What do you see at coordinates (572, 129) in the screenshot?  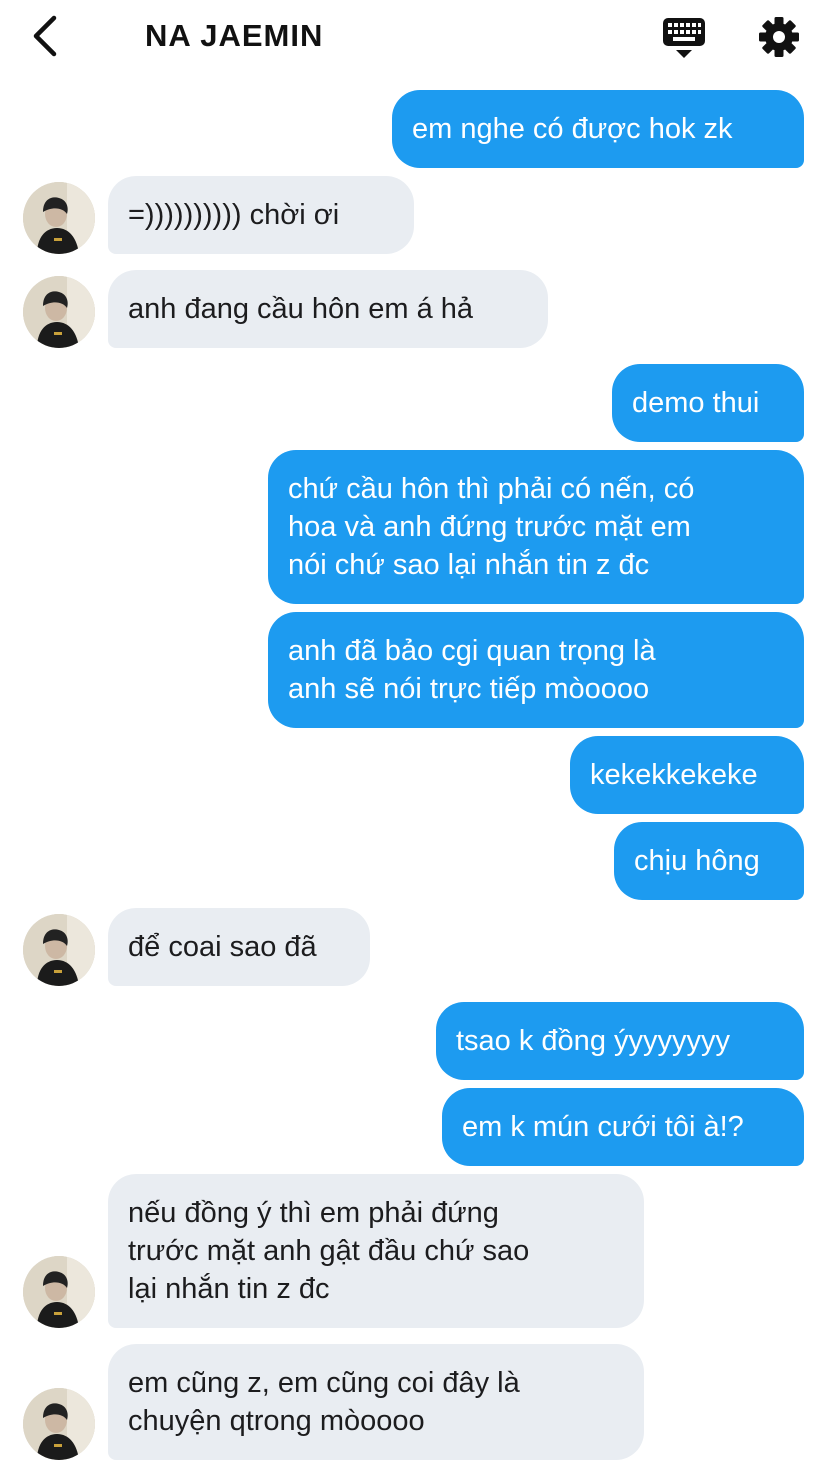 I see `message-text: em nghe có được hok zk` at bounding box center [572, 129].